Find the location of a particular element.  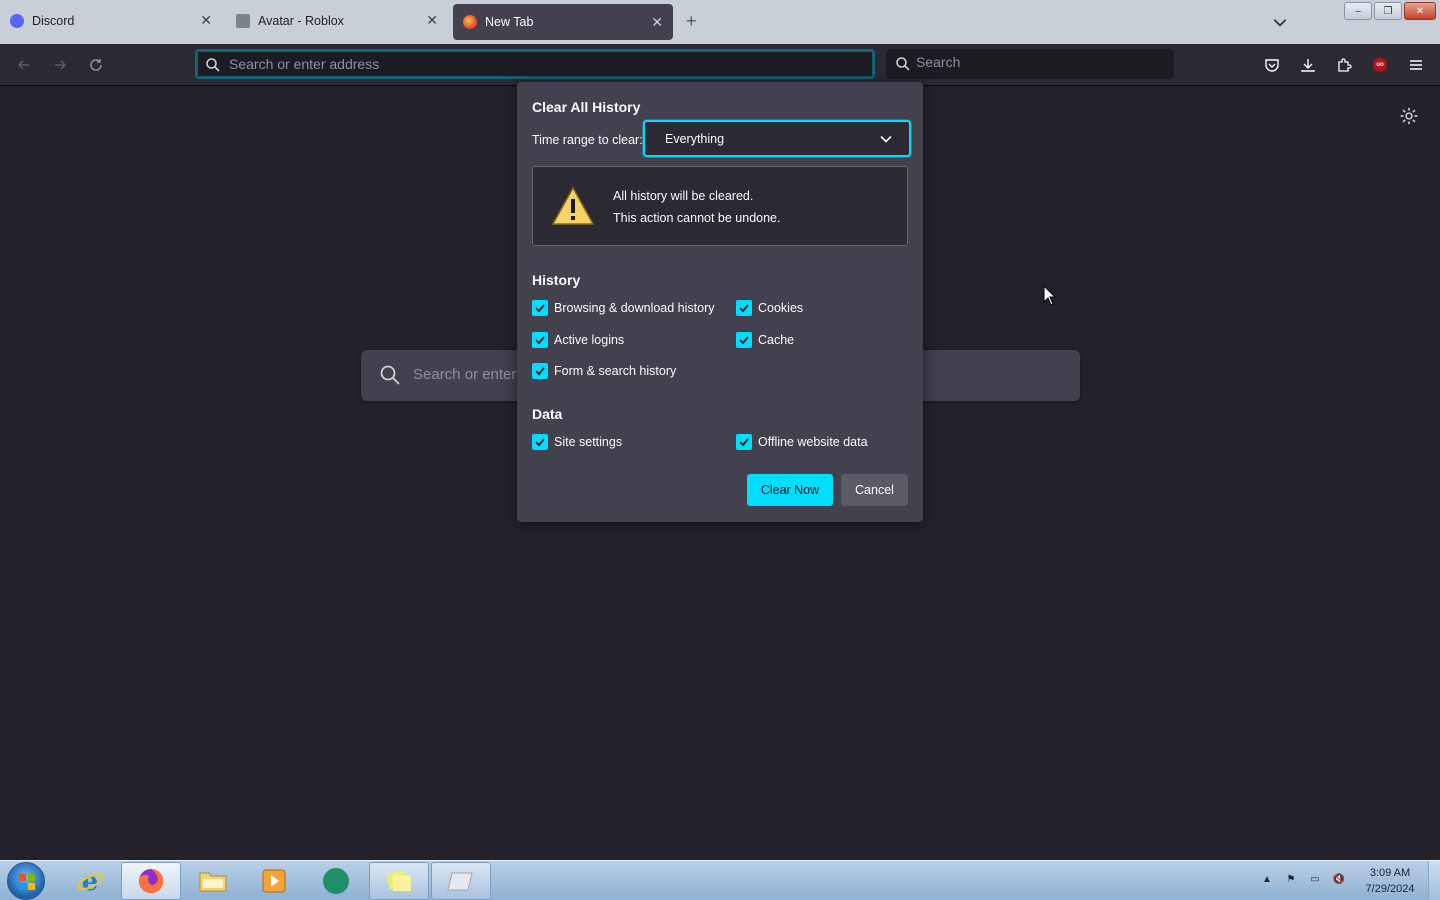

taskbar-media-player is located at coordinates (274, 881).